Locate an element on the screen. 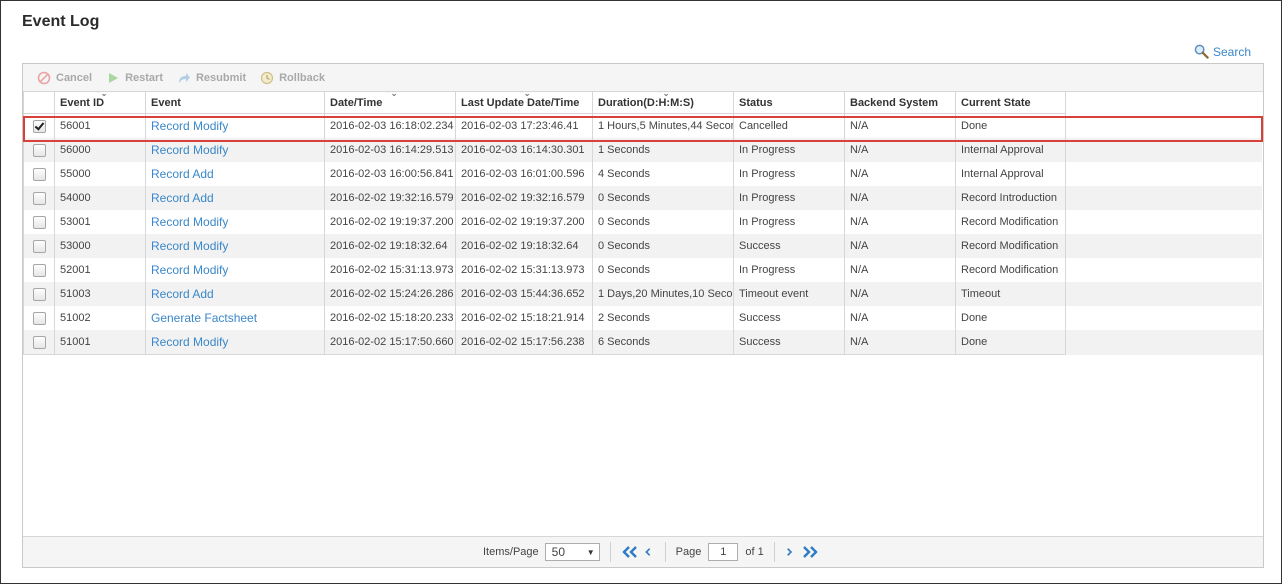 The width and height of the screenshot is (1282, 584). datetime-cell: 2016-02-03 16:18:02.234 is located at coordinates (390, 125).